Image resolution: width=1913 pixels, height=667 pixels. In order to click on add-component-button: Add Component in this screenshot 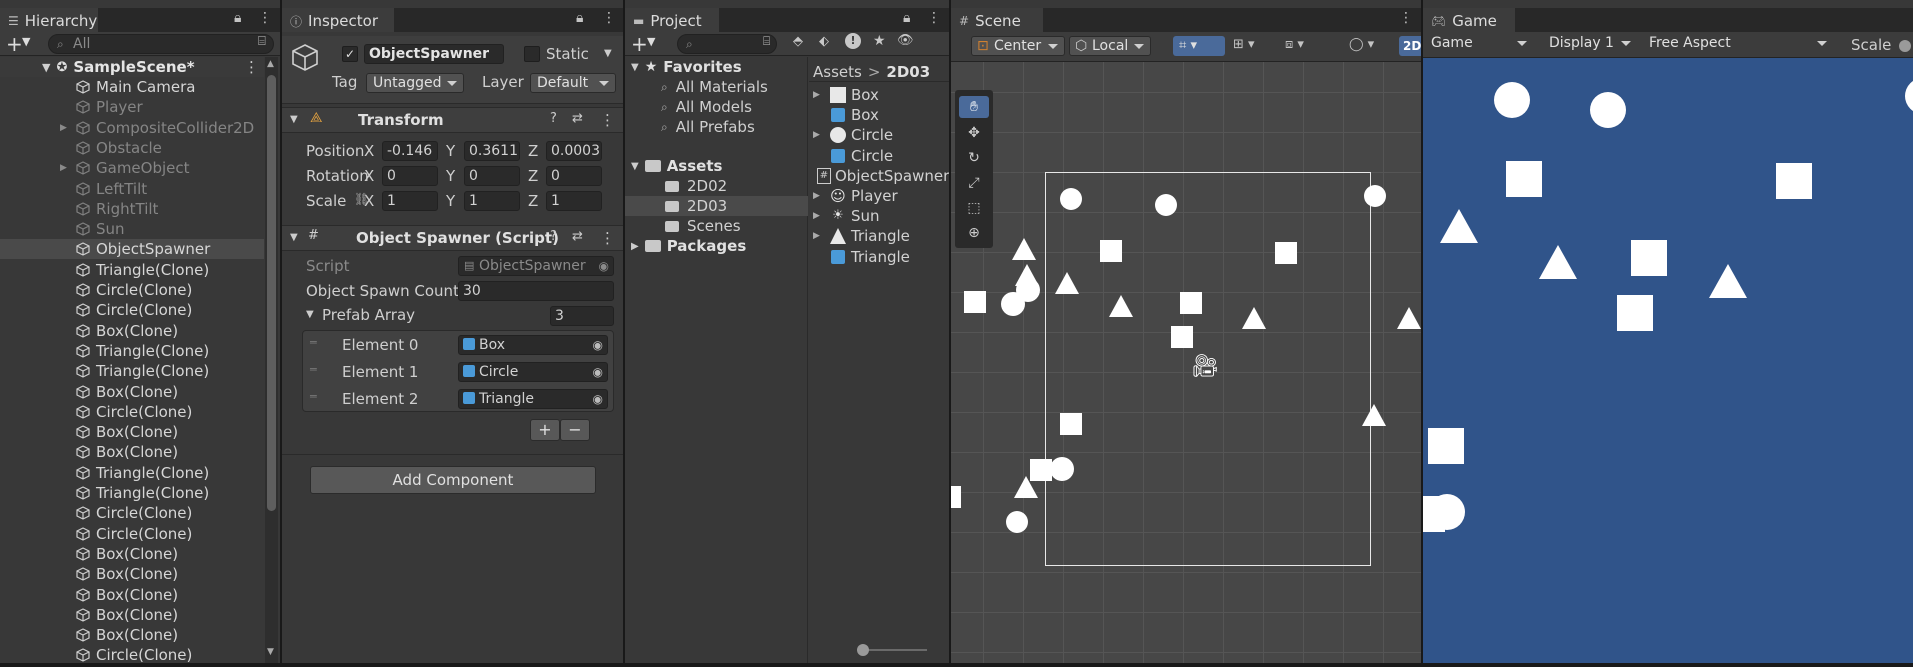, I will do `click(453, 480)`.